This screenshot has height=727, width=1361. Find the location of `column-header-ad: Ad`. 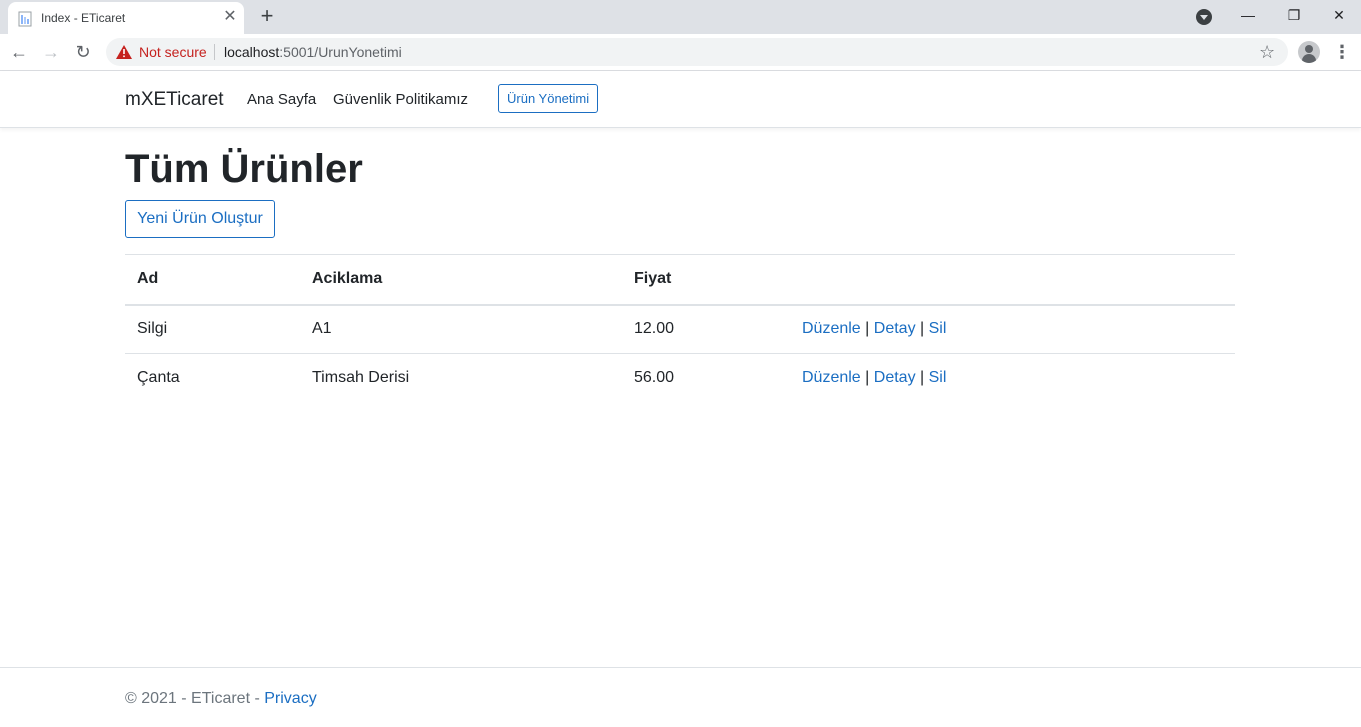

column-header-ad: Ad is located at coordinates (212, 280).